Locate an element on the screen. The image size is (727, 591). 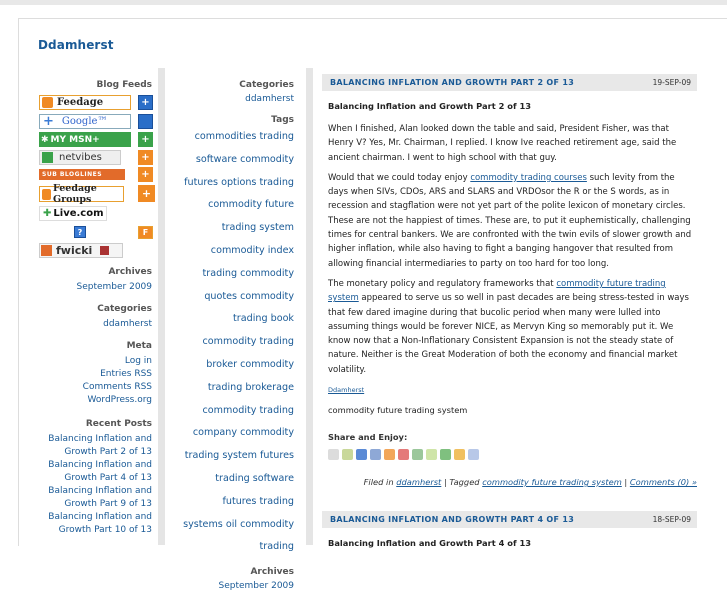
bz-icon is located at coordinates (347, 455).